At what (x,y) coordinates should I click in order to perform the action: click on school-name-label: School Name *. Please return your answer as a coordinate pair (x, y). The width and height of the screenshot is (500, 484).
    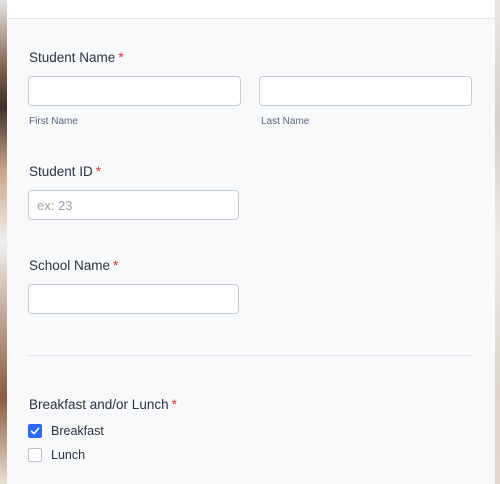
    Looking at the image, I should click on (73, 265).